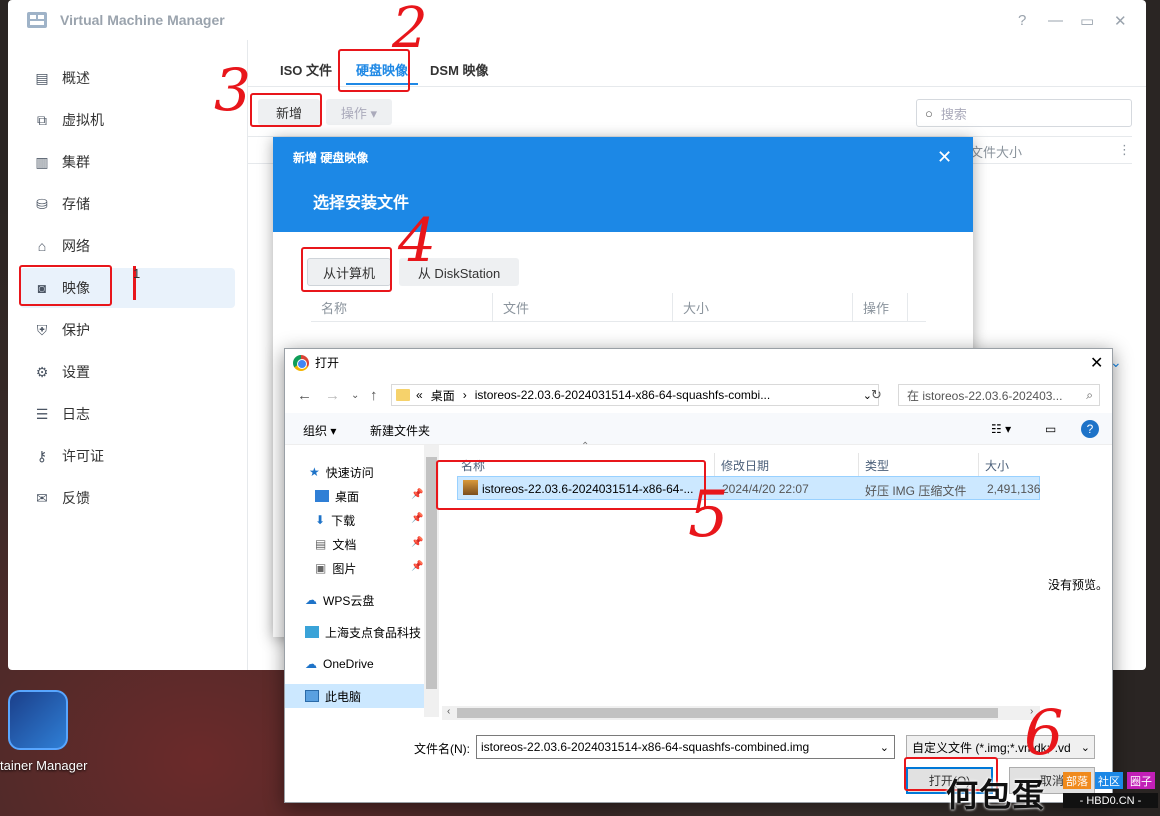 The width and height of the screenshot is (1160, 816). Describe the element at coordinates (344, 568) in the screenshot. I see `tree-label: 图片` at that location.